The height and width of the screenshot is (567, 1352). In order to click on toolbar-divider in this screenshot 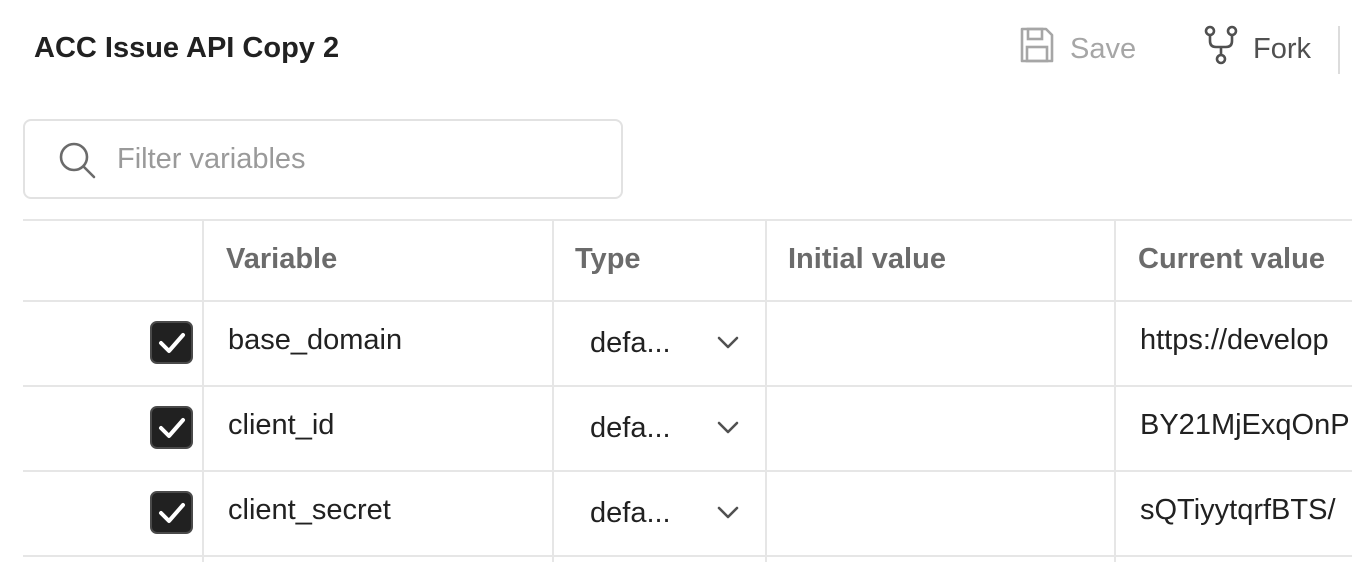, I will do `click(1339, 50)`.